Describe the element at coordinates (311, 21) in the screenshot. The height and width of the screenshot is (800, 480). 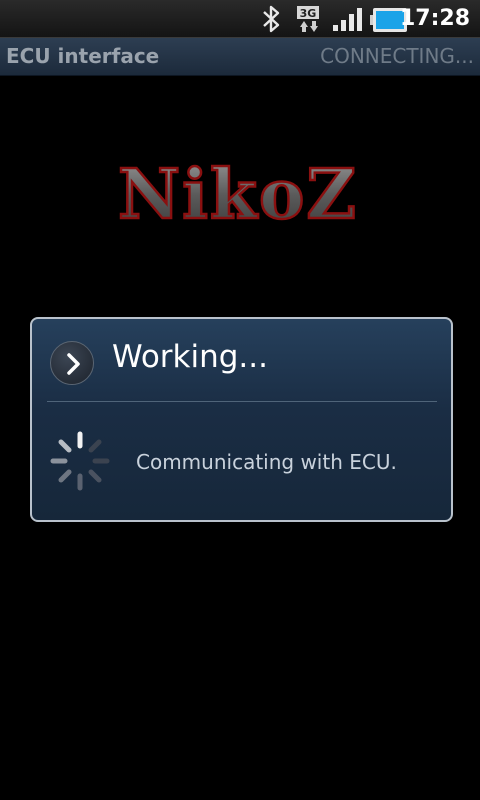
I see `3g-data-icon: 3G` at that location.